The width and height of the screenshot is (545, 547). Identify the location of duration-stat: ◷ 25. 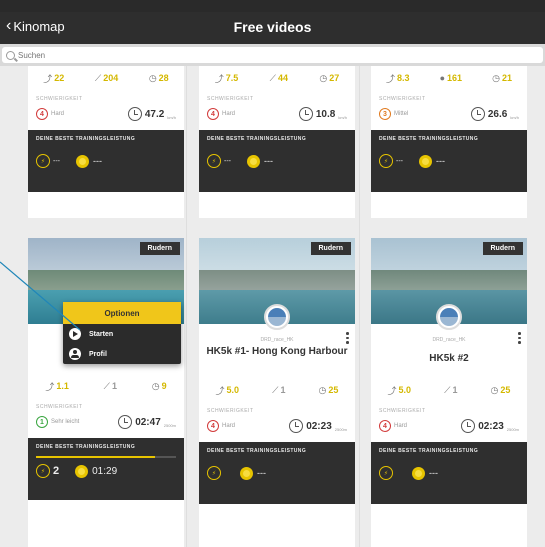
(328, 390).